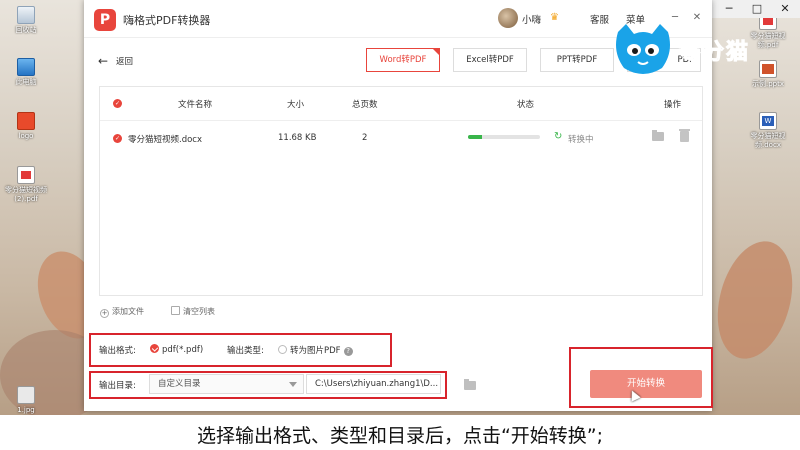 The width and height of the screenshot is (800, 450). Describe the element at coordinates (26, 30) in the screenshot. I see `desktop-icon-label: 回收站` at that location.